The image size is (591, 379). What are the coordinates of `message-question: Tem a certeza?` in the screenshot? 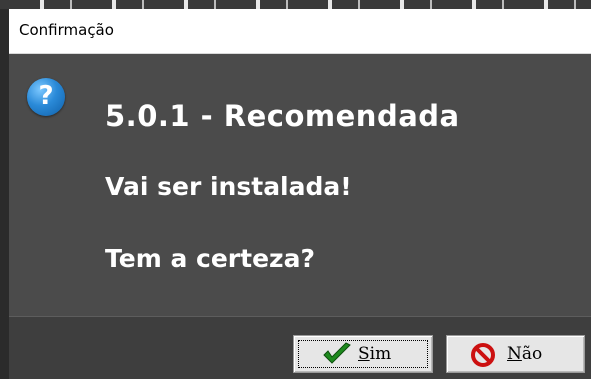 It's located at (210, 258).